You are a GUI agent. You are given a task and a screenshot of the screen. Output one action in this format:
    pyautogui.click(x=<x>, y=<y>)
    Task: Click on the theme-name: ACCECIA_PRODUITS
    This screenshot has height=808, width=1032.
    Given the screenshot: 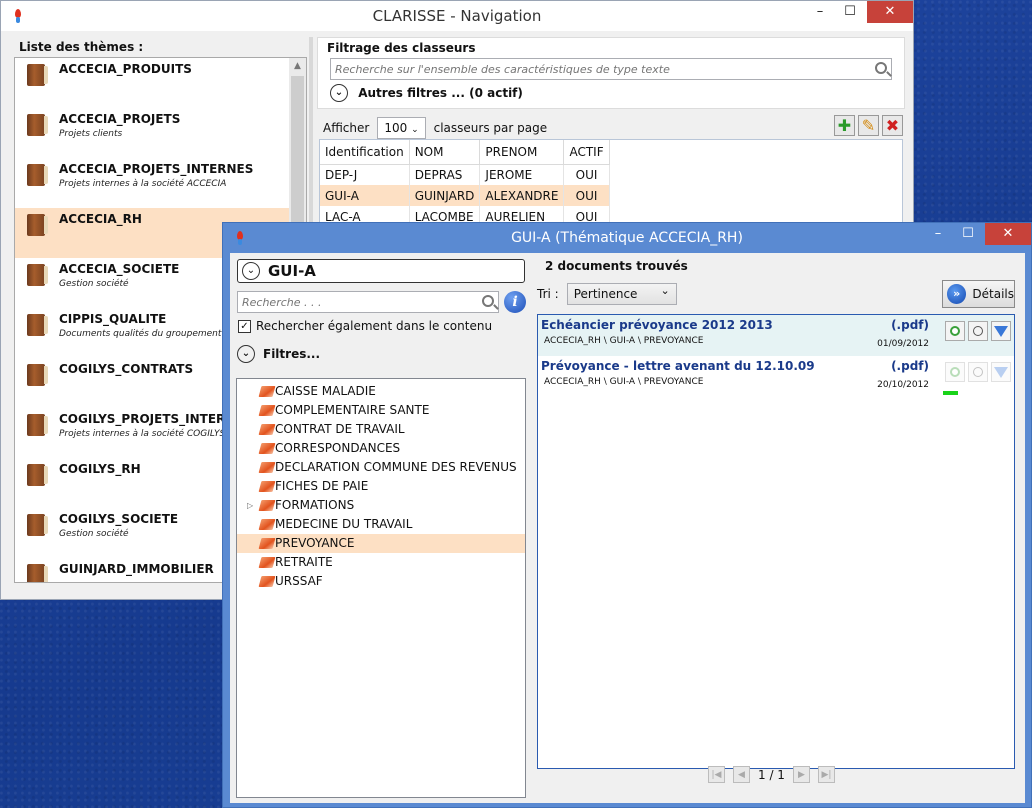 What is the action you would take?
    pyautogui.click(x=125, y=69)
    